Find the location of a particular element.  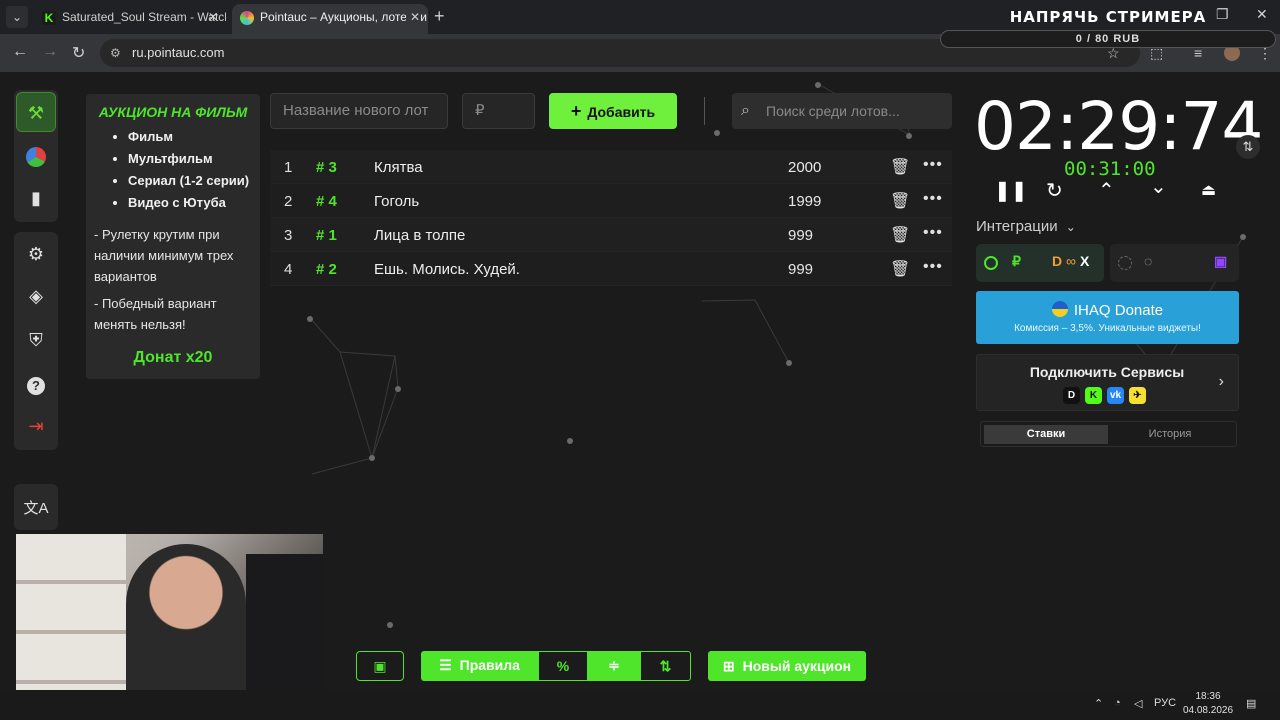

rules-note: - Победный вариант менять нельзя! is located at coordinates (155, 314).